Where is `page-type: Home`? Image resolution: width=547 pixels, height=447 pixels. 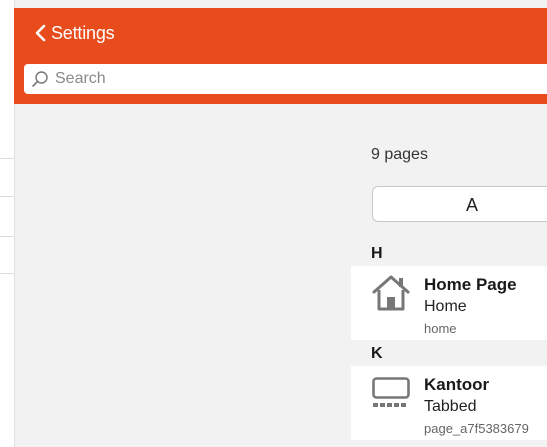
page-type: Home is located at coordinates (445, 306).